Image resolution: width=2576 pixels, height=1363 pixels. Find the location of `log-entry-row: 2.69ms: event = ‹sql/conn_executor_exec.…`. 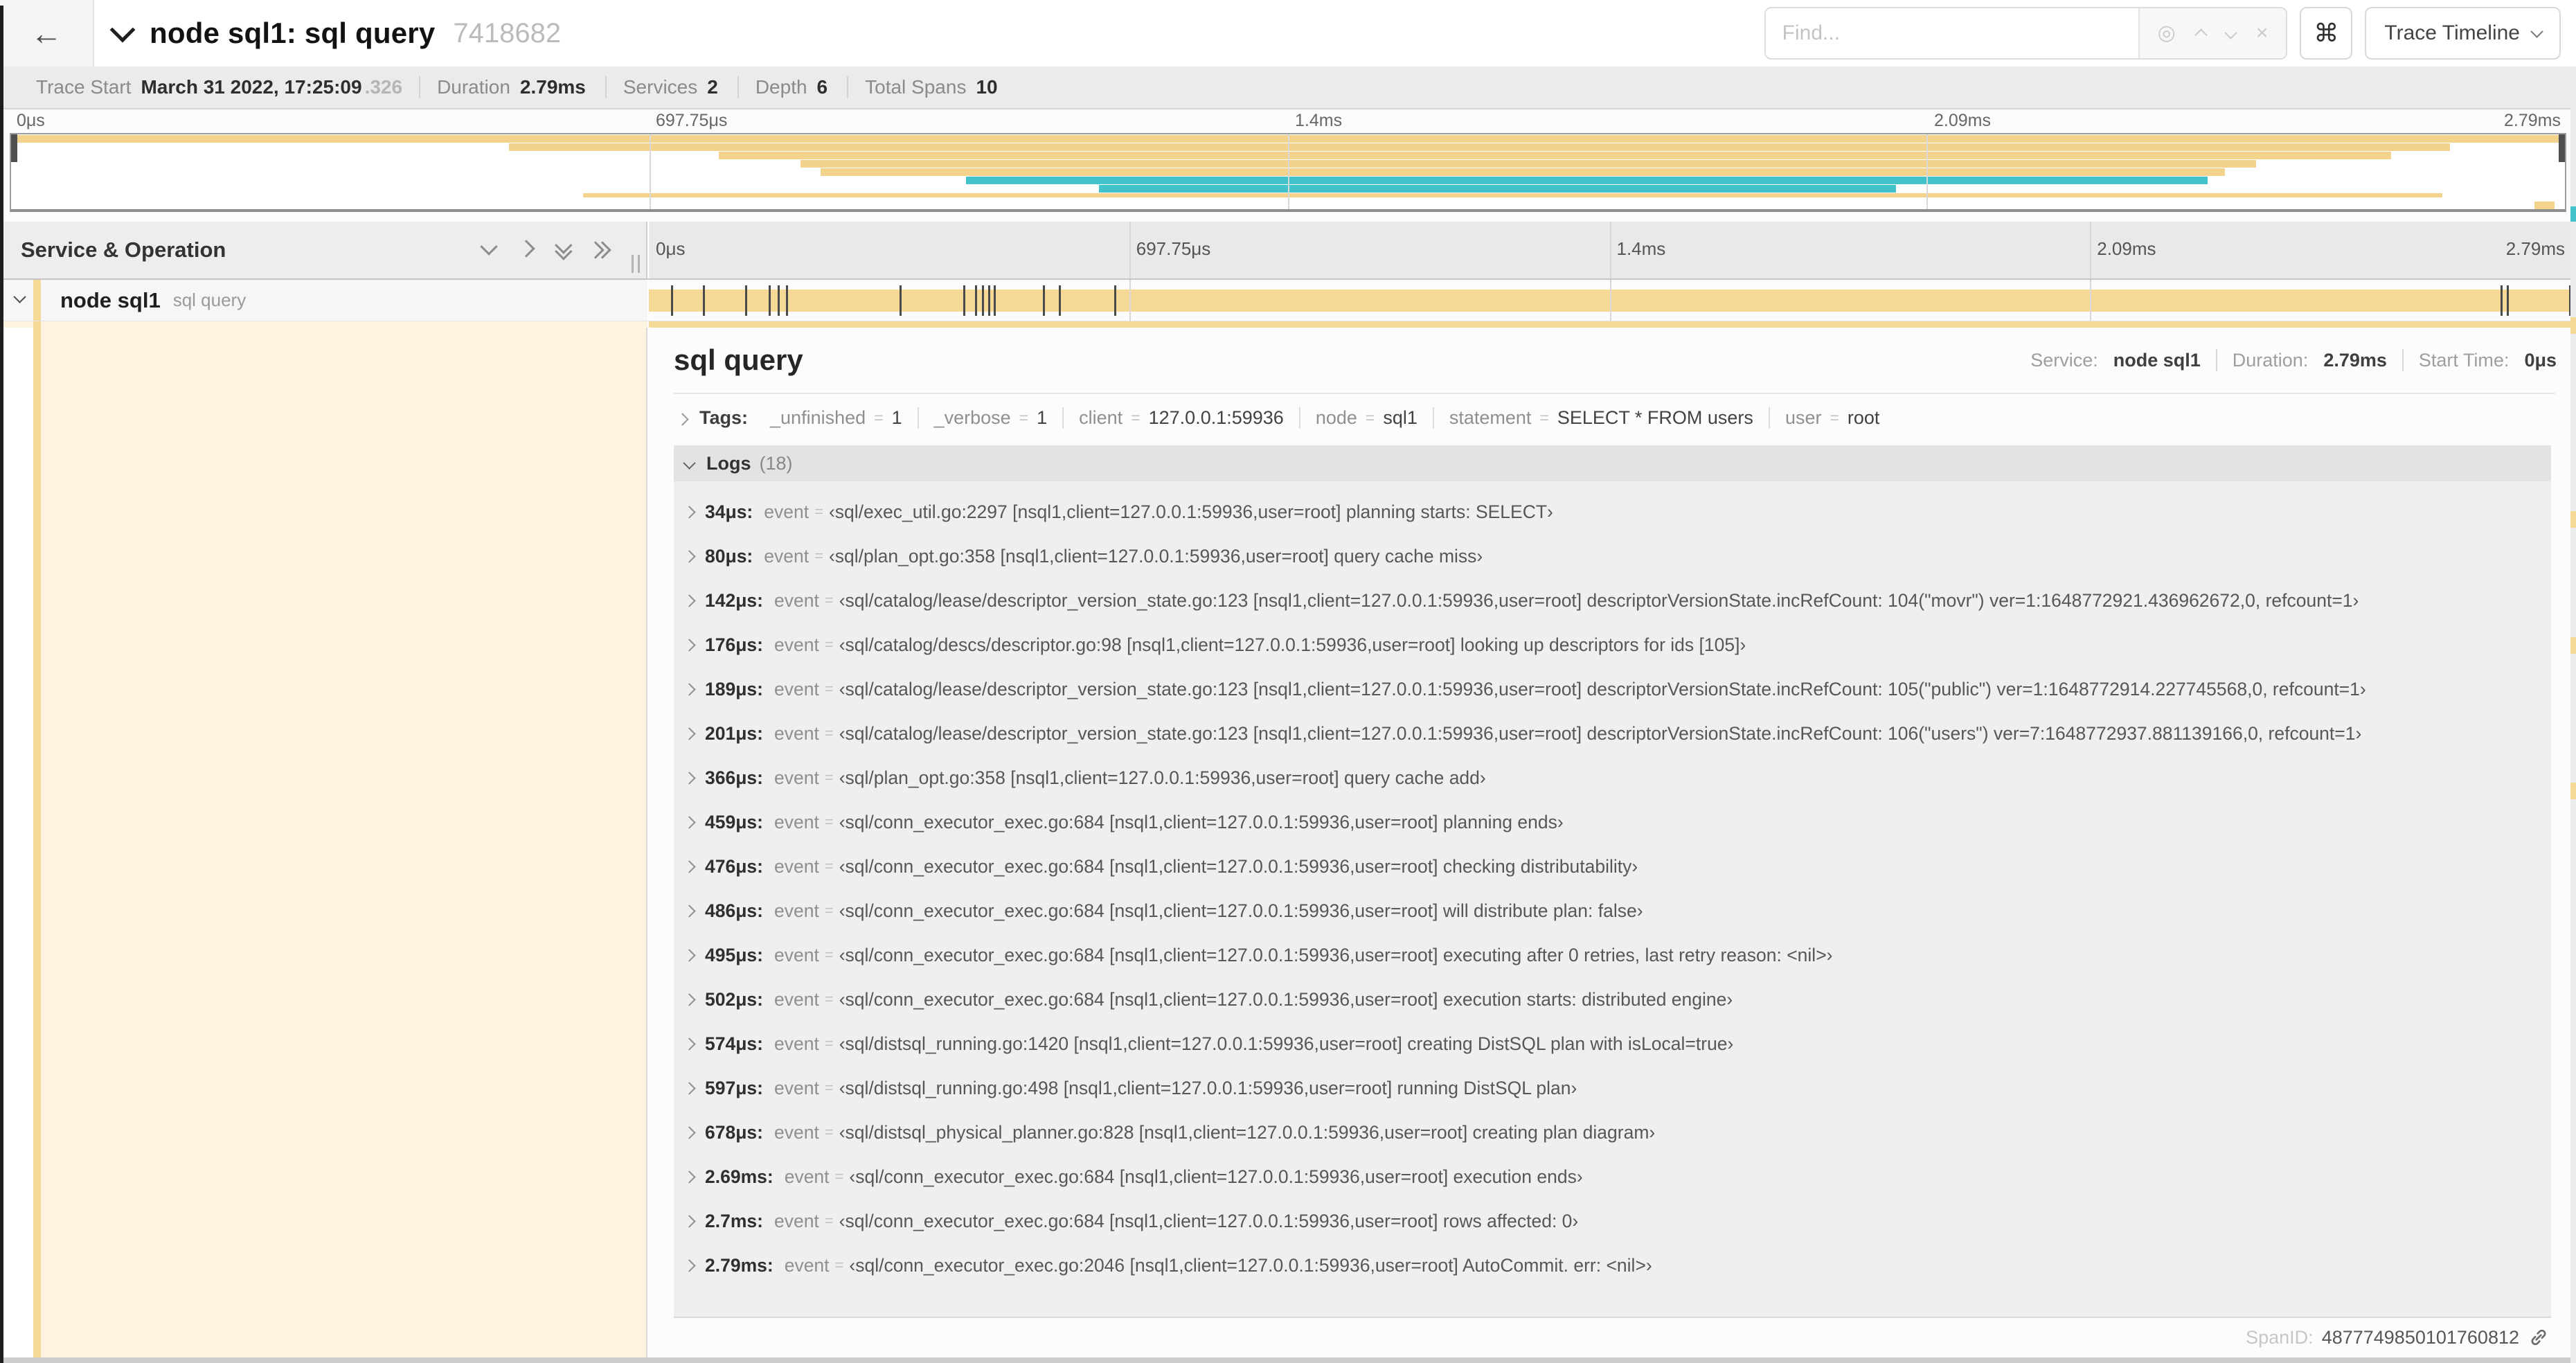

log-entry-row: 2.69ms: event = ‹sql/conn_executor_exec.… is located at coordinates (1612, 1177).